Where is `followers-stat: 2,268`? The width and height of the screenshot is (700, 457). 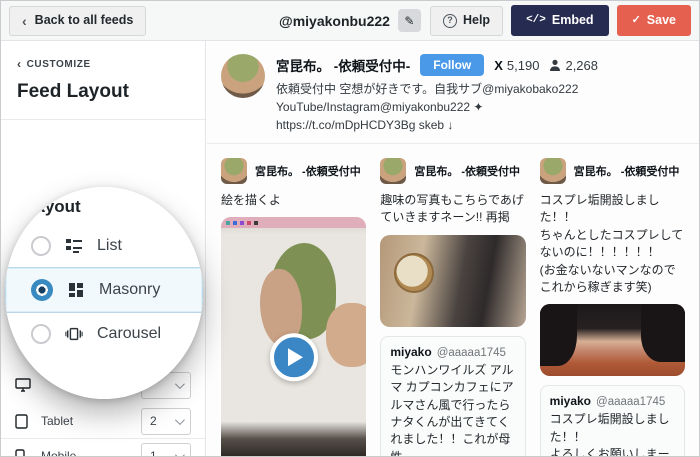 followers-stat: 2,268 is located at coordinates (573, 65).